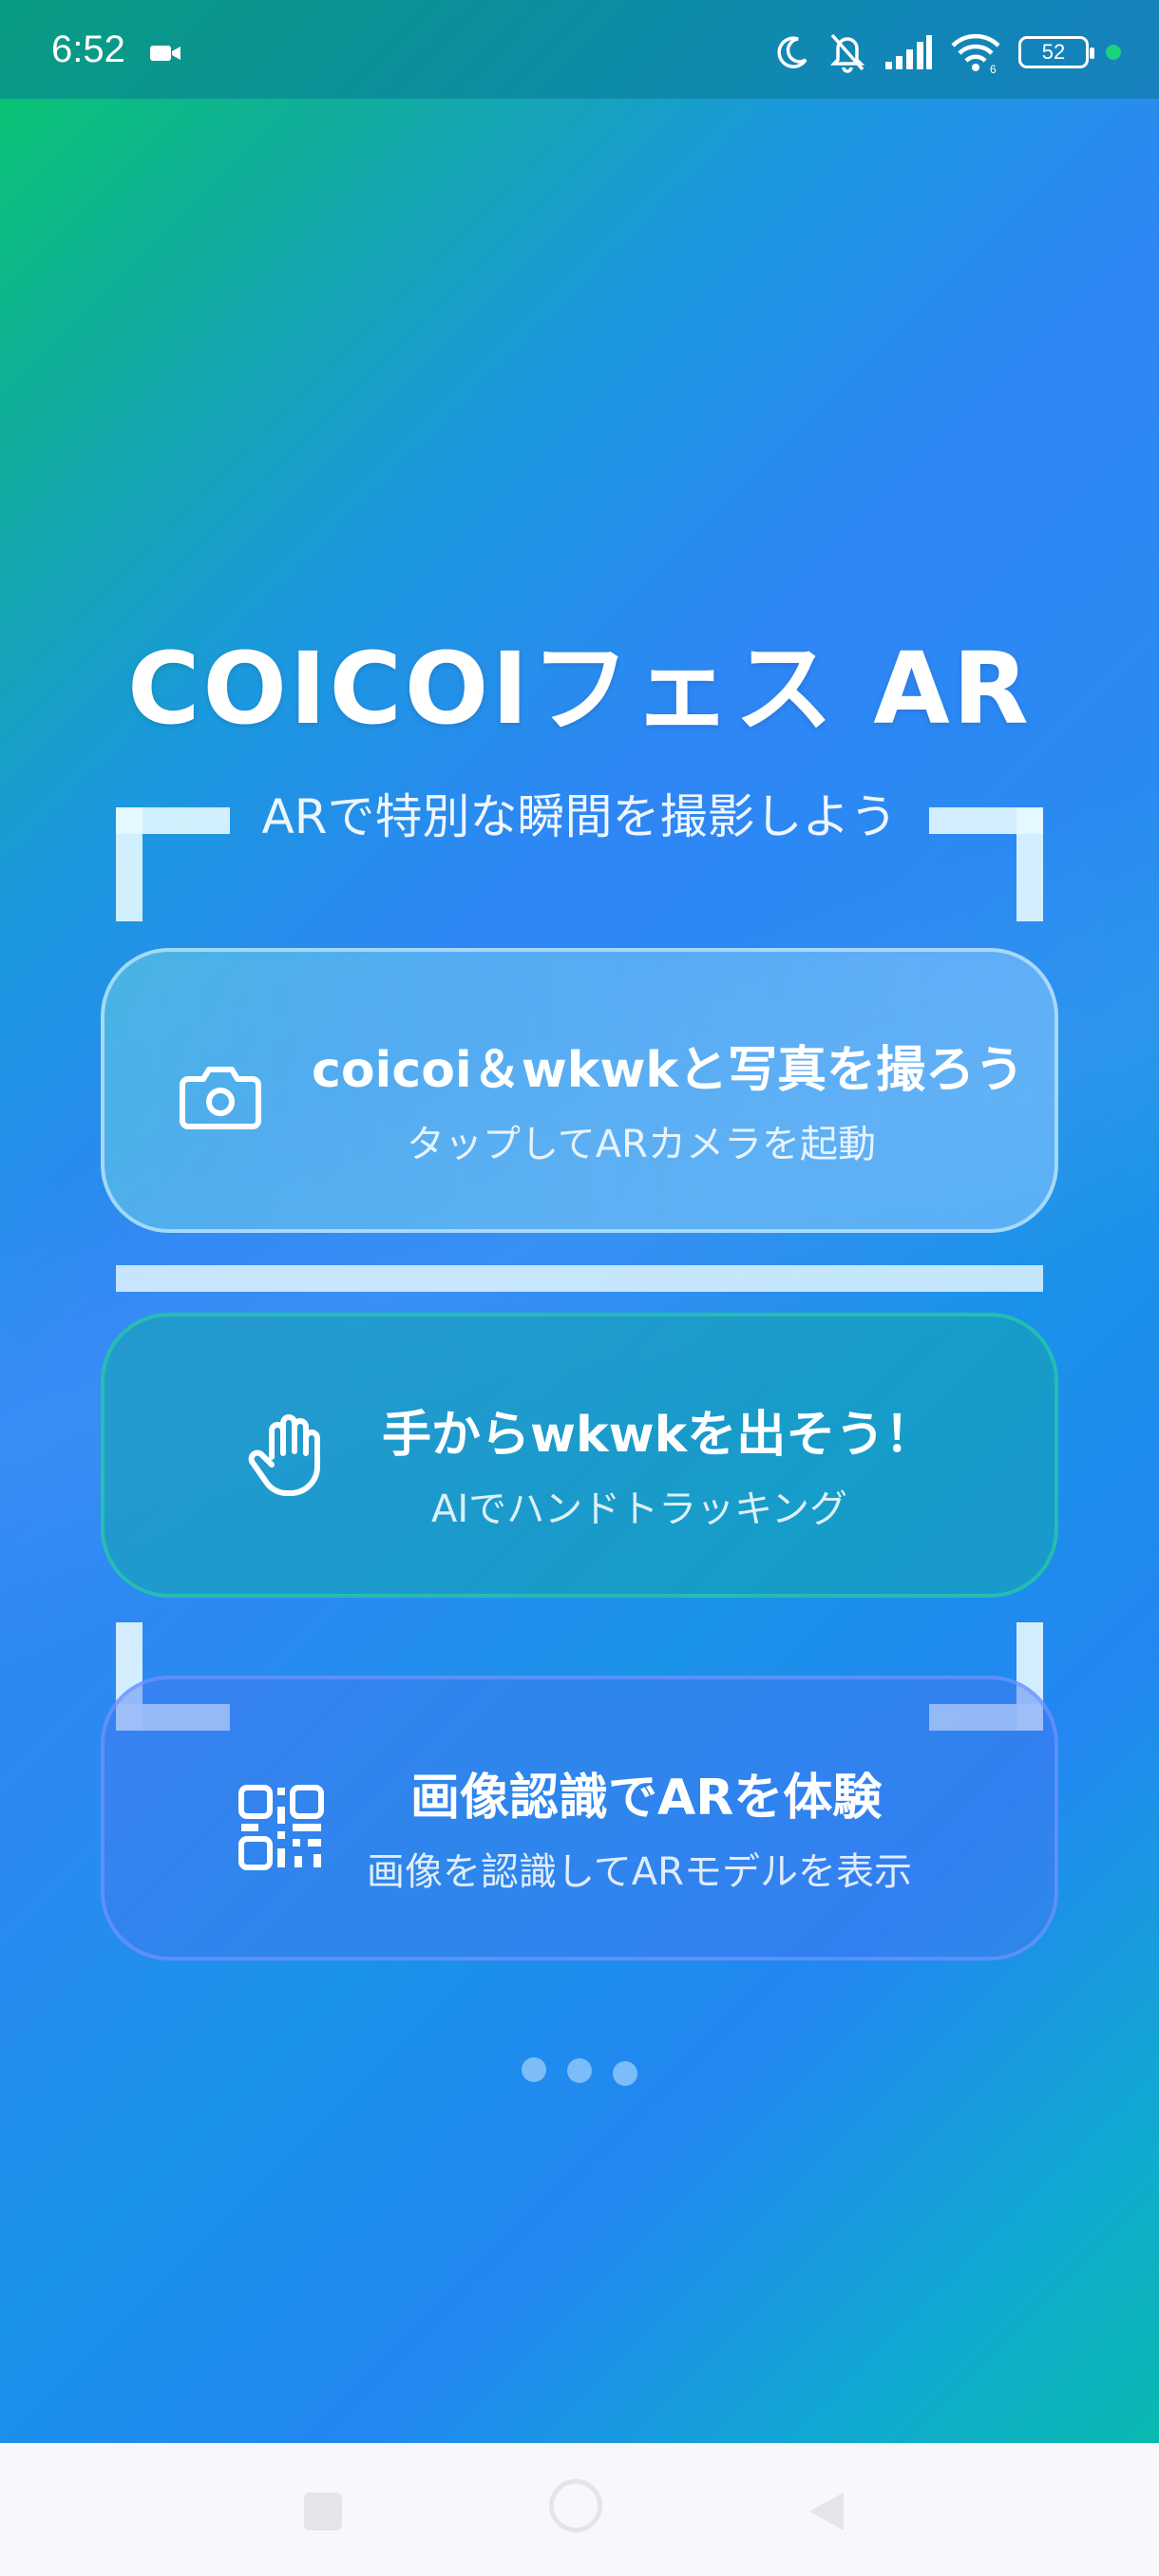 Image resolution: width=1159 pixels, height=2576 pixels. Describe the element at coordinates (658, 1435) in the screenshot. I see `card-title: 手からwkwkを出そう！` at that location.